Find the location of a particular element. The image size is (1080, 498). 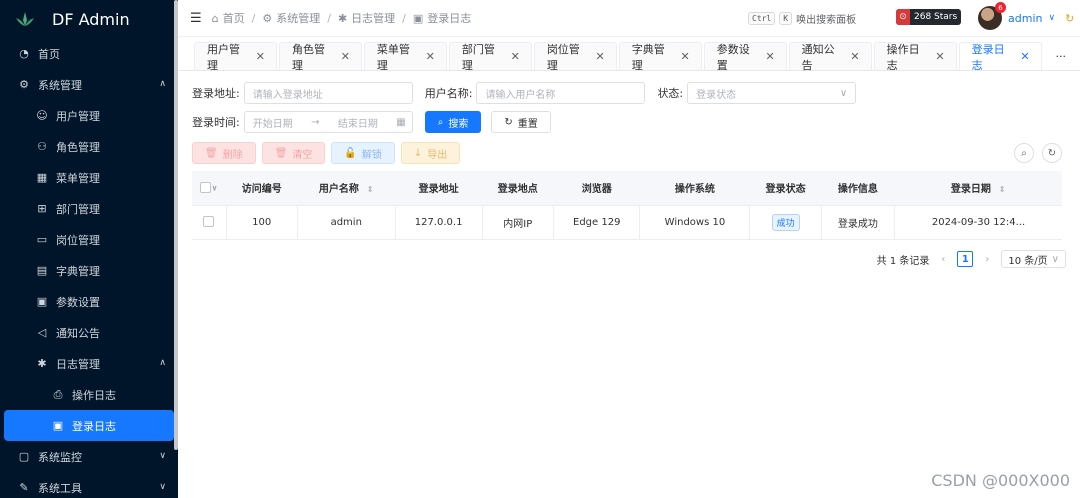

sidebar-item: ✱ 日志管理 ∧ is located at coordinates (89, 363).